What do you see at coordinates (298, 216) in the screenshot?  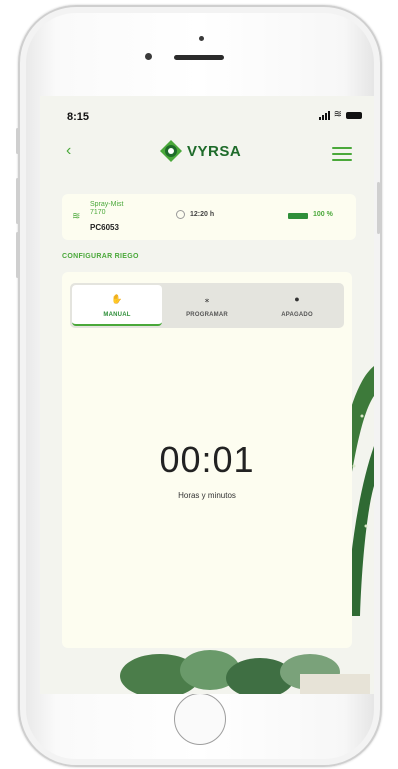 I see `device-battery-icon` at bounding box center [298, 216].